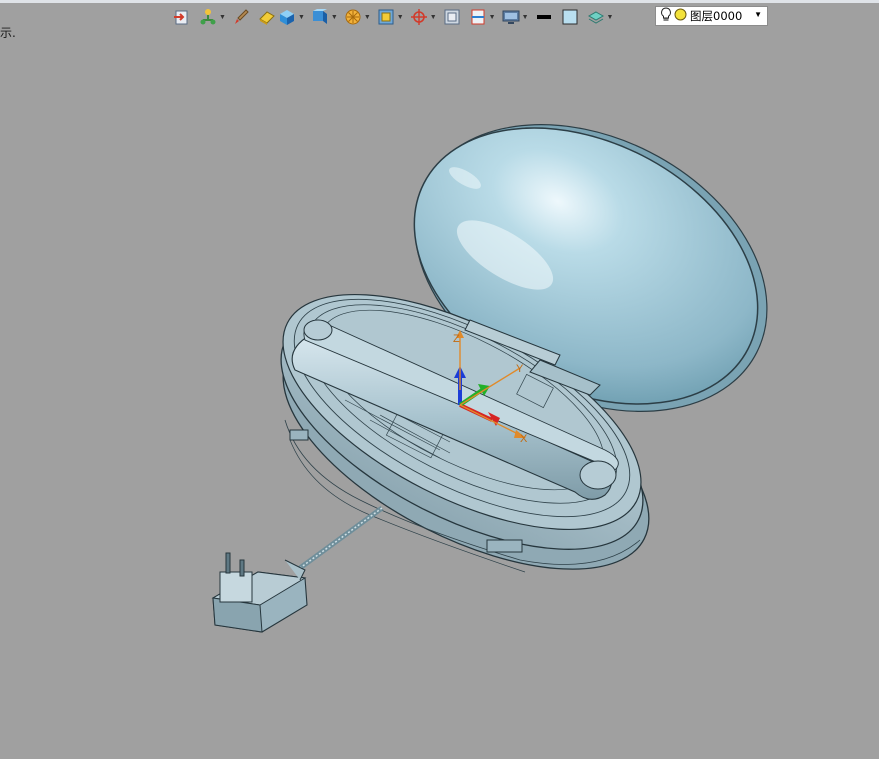 The width and height of the screenshot is (879, 759). Describe the element at coordinates (524, 439) in the screenshot. I see `triad-x-label: X` at that location.